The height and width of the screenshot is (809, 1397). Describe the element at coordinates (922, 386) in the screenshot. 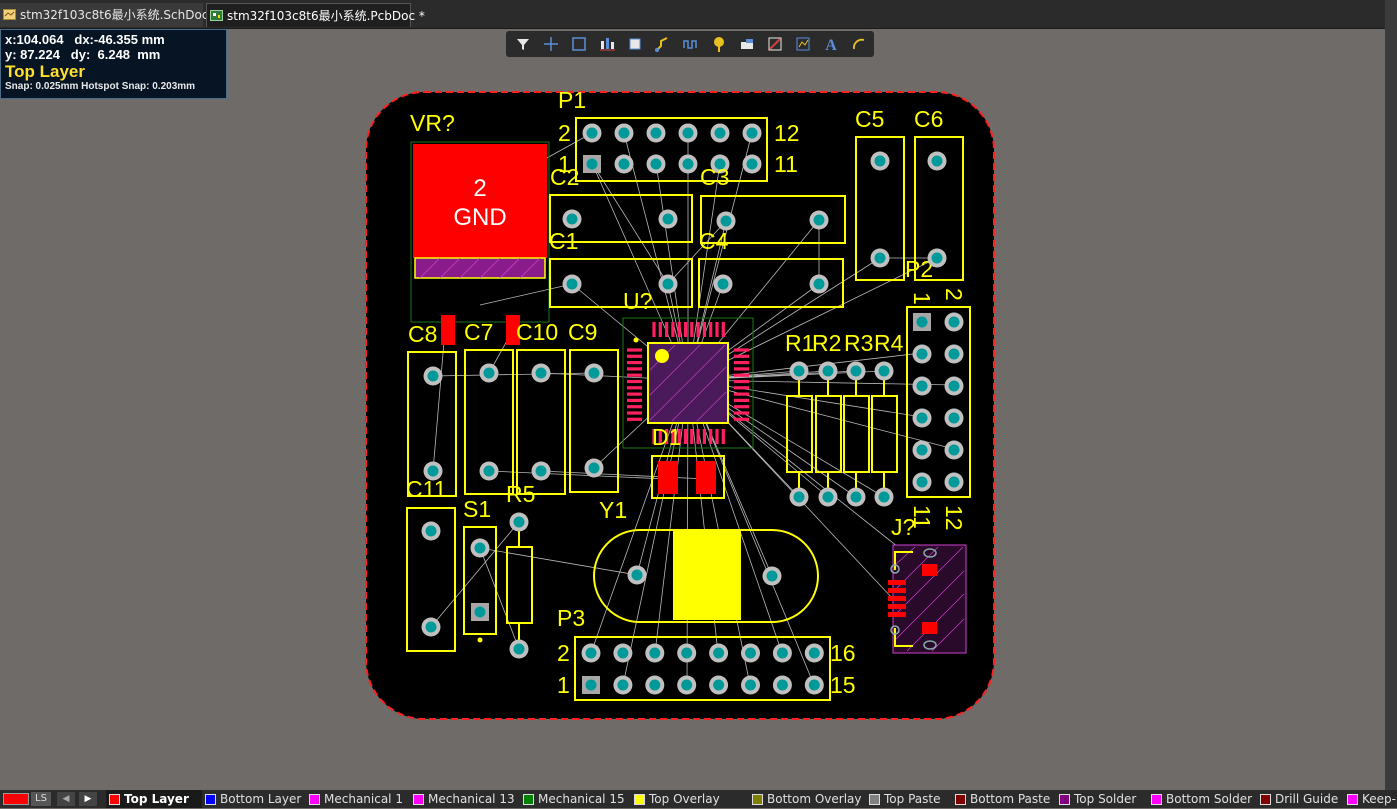

I see `p2-pad-hole` at that location.